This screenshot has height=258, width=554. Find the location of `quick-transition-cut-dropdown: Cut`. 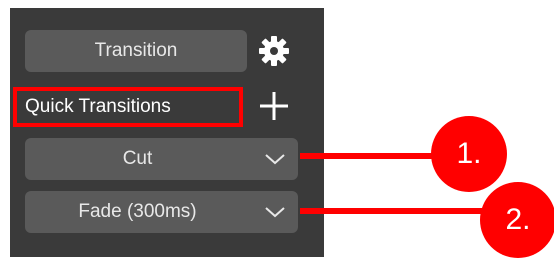

quick-transition-cut-dropdown: Cut is located at coordinates (161, 159).